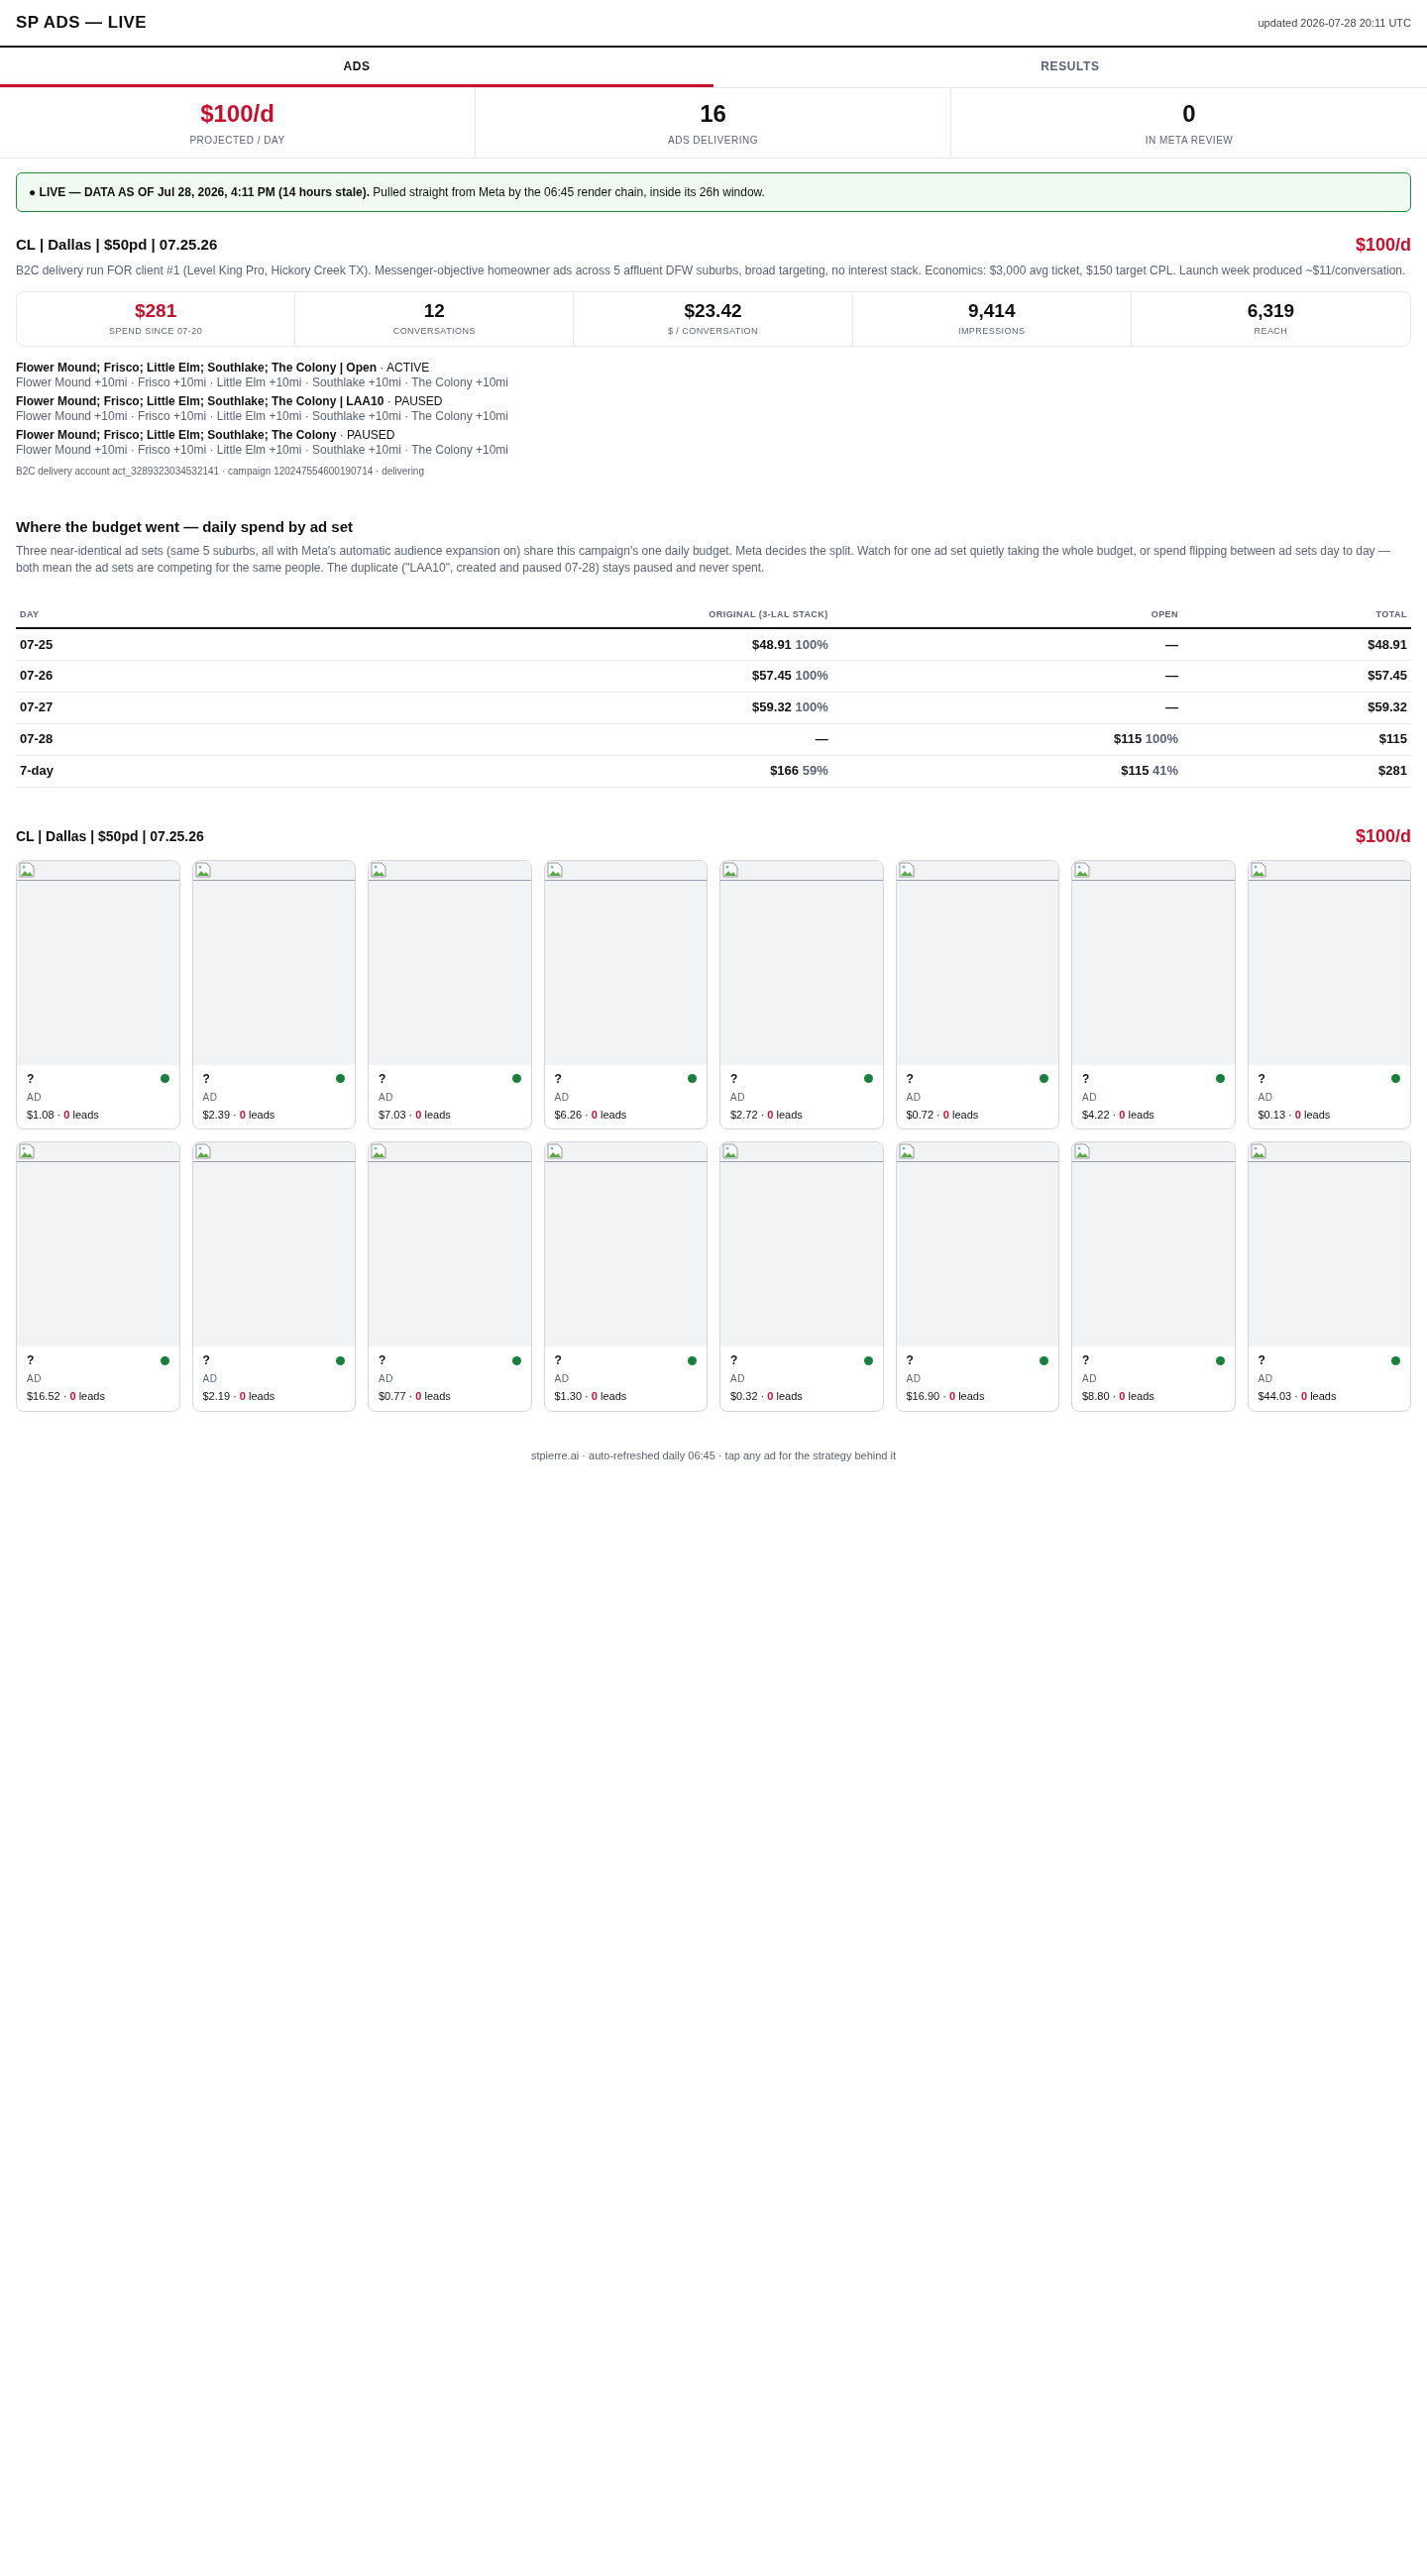  What do you see at coordinates (1271, 332) in the screenshot?
I see `stat-label: REACH` at bounding box center [1271, 332].